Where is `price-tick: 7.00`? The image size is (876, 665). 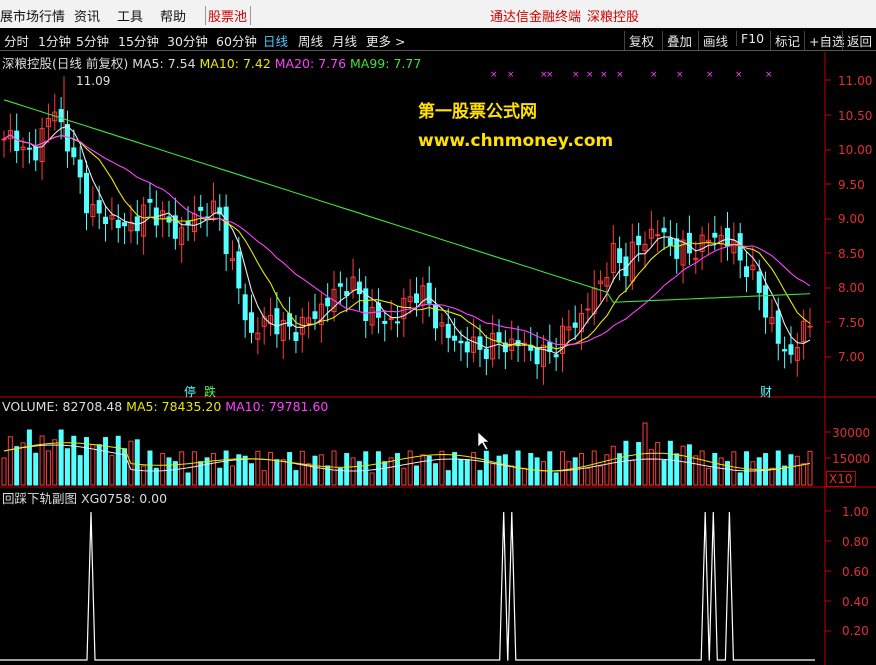 price-tick: 7.00 is located at coordinates (851, 357).